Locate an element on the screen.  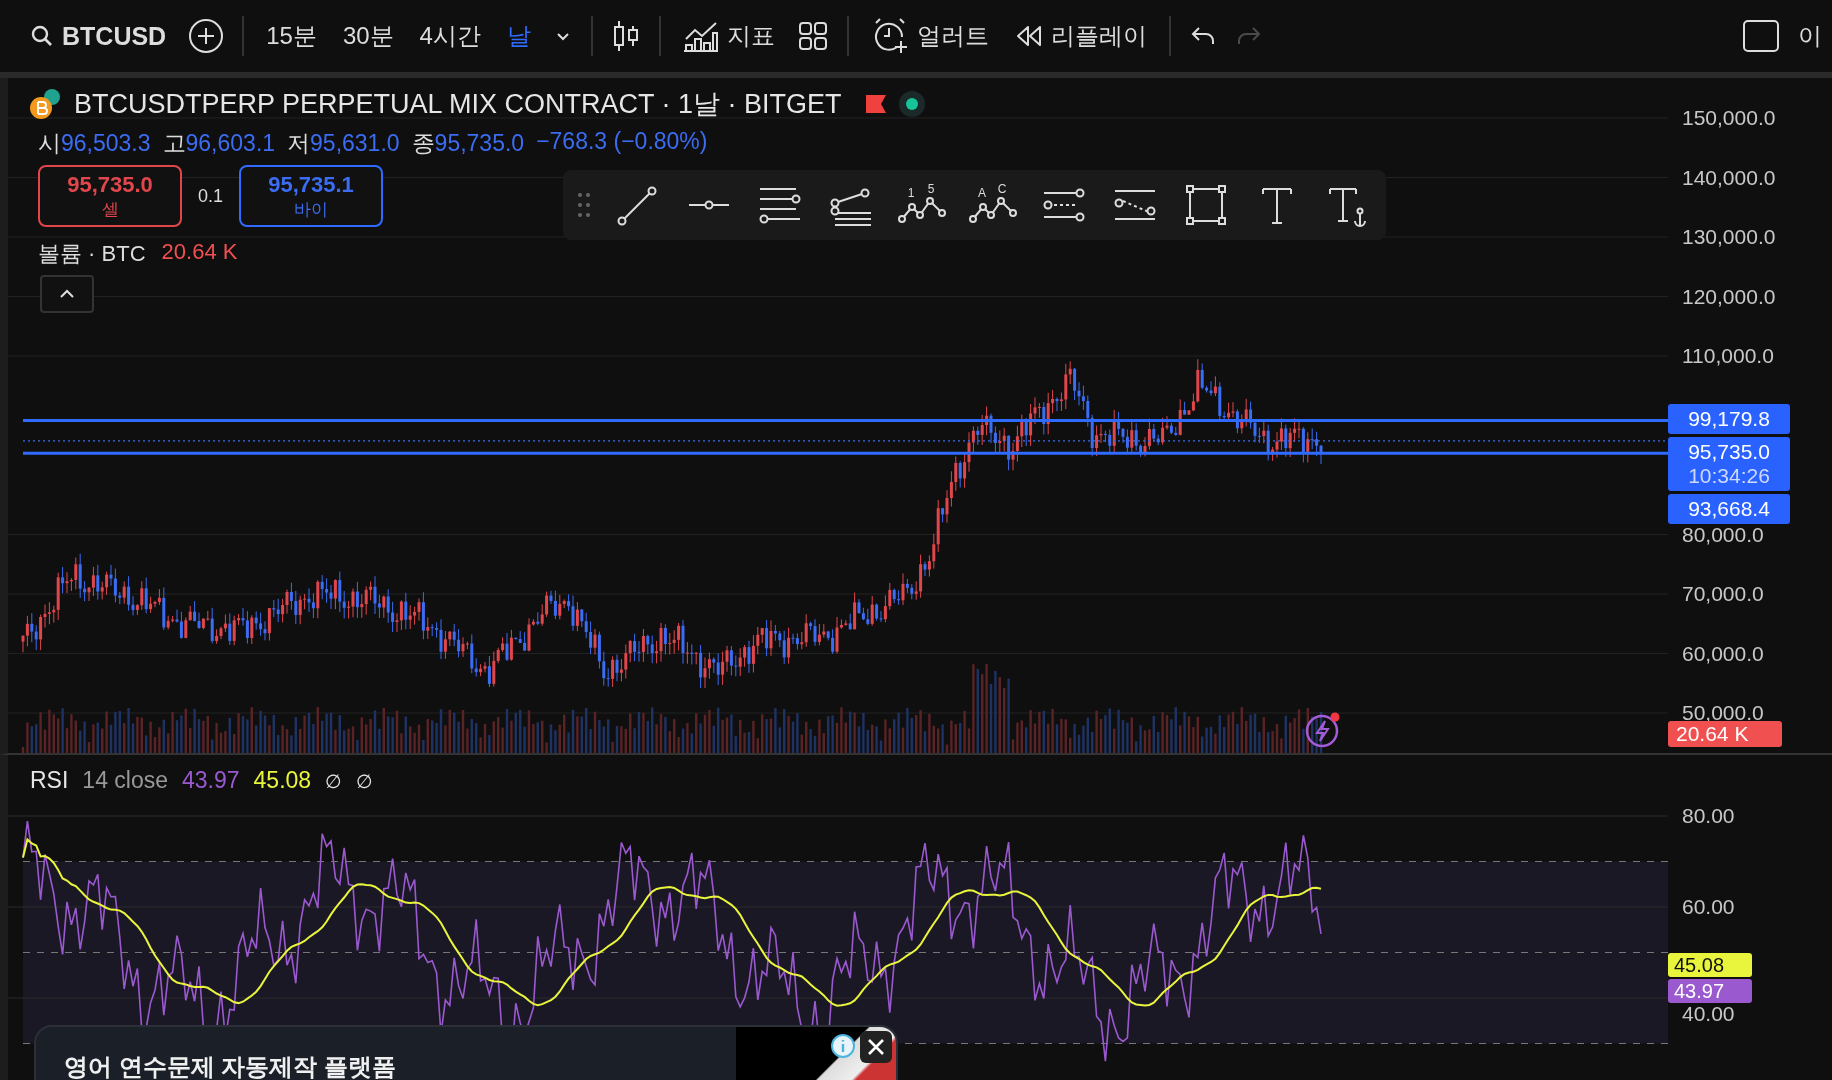
rsi-value-badge: 43.97 is located at coordinates (1710, 990).